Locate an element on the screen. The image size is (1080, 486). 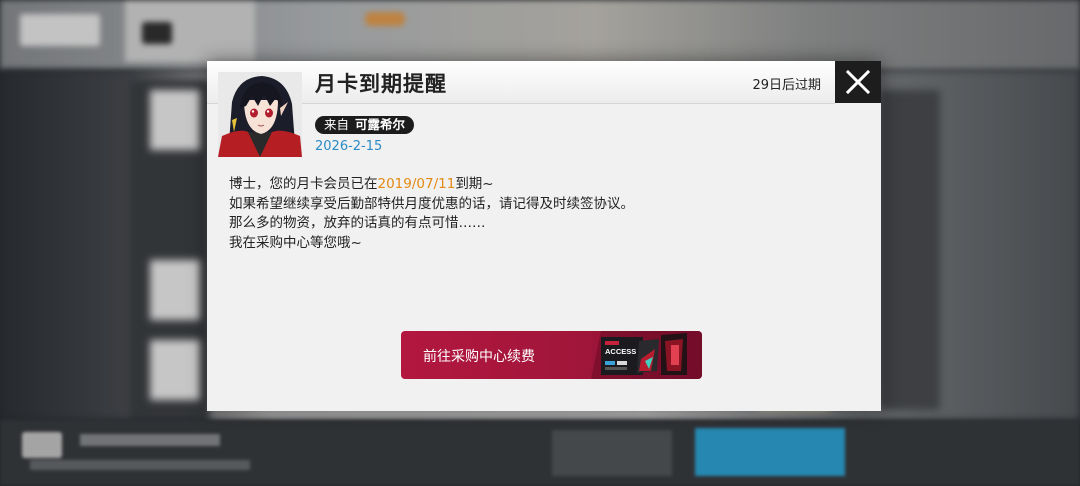
renew-button-label: 前往采购中心续费 is located at coordinates (479, 357).